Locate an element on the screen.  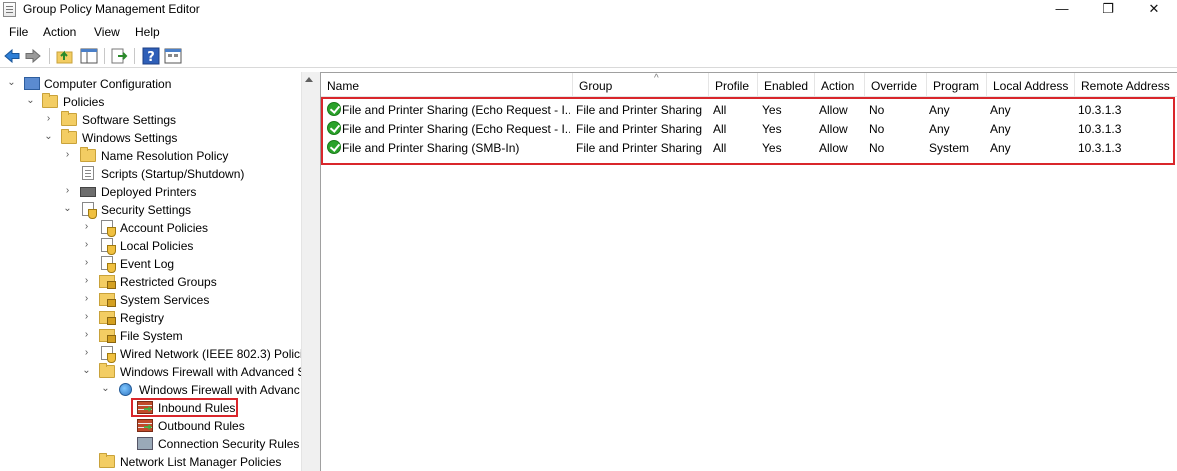
column-name: Name is located at coordinates (447, 85).